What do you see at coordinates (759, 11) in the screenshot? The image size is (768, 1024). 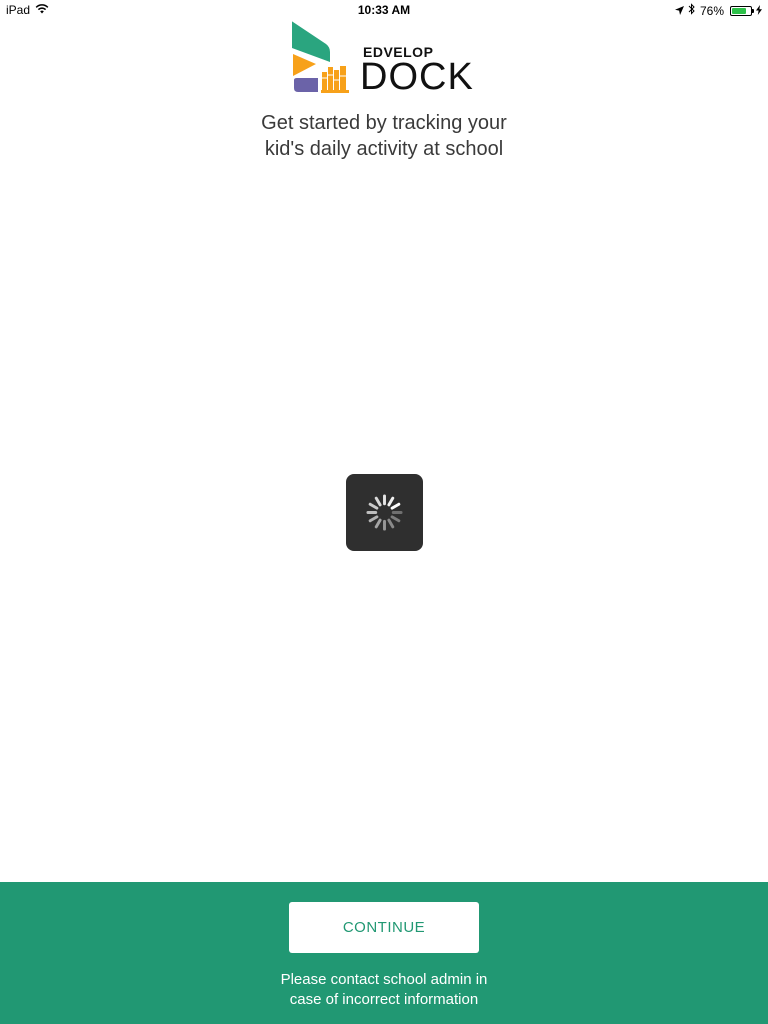 I see `charging-bolt-icon` at bounding box center [759, 11].